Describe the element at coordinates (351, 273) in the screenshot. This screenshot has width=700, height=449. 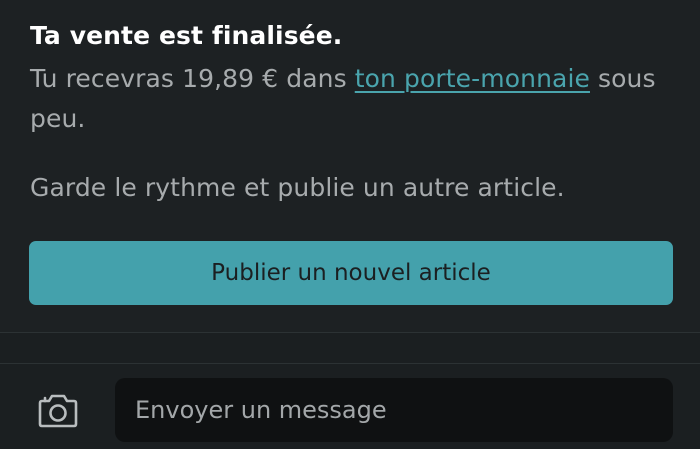
I see `publish-new-item-button: Publier un nouvel article` at that location.